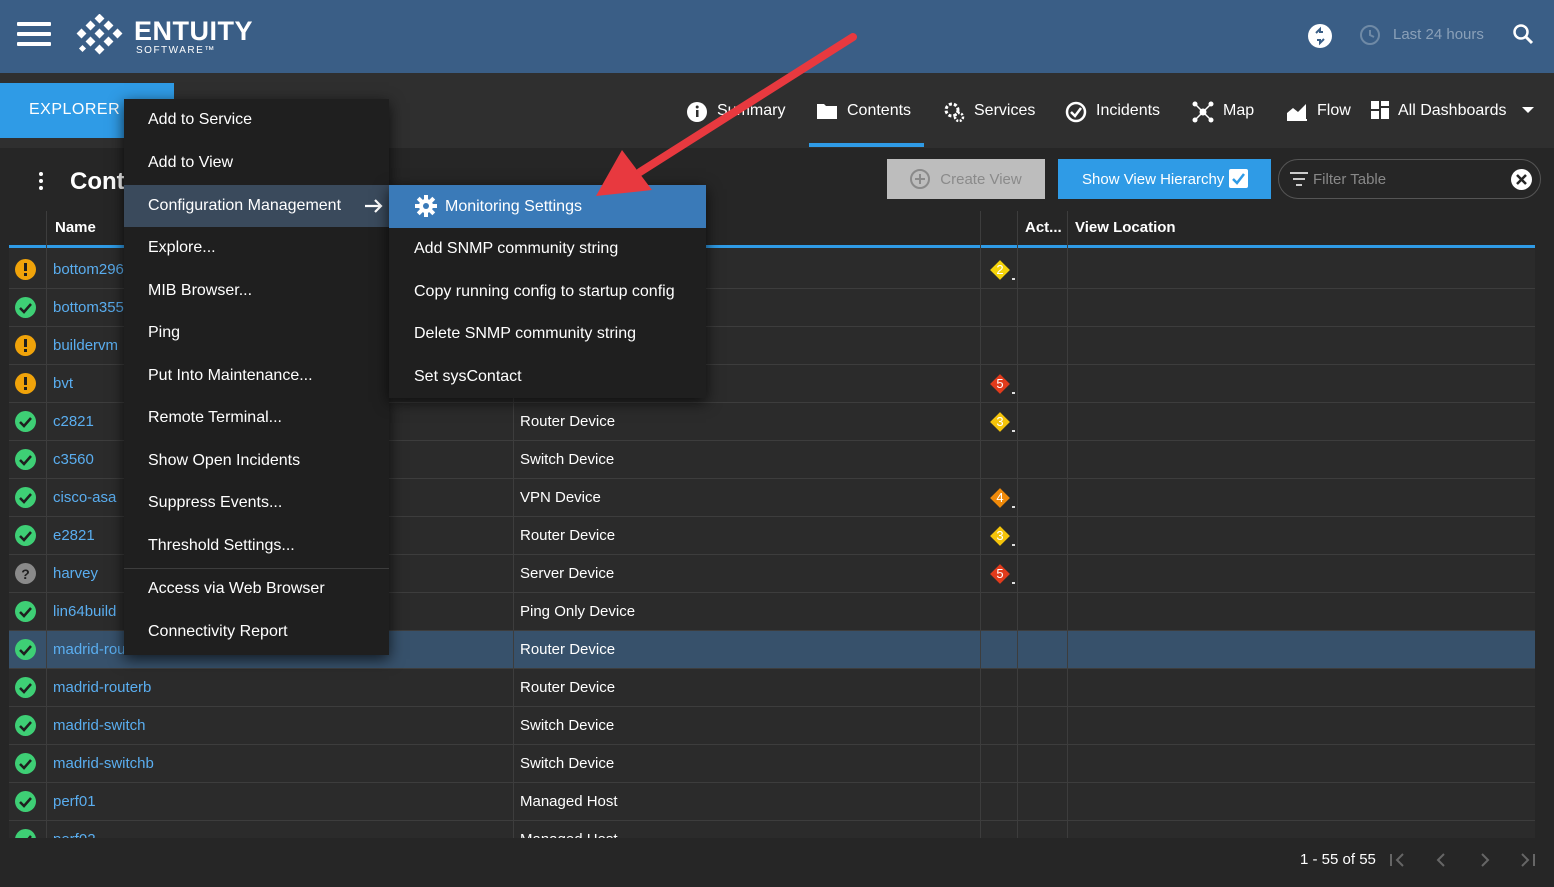 The width and height of the screenshot is (1554, 887). I want to click on device-name-link: perf01, so click(74, 801).